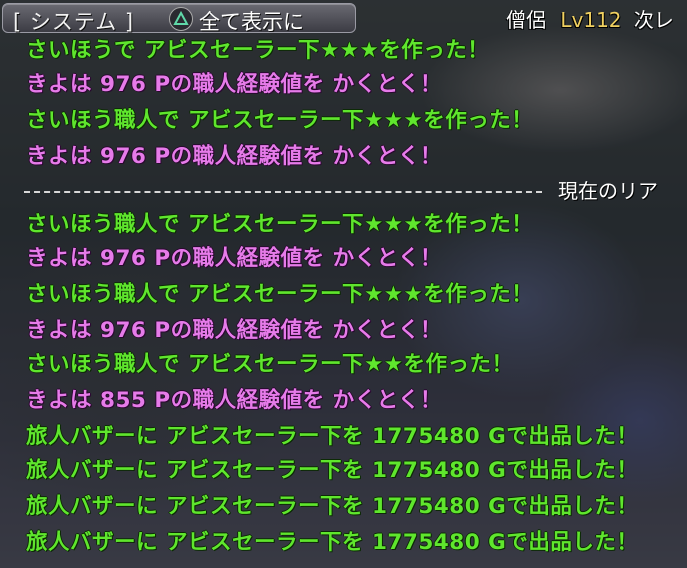 This screenshot has height=568, width=687. What do you see at coordinates (234, 400) in the screenshot?
I see `log-line: きよは 855 Pの職人経験値を かくとく！` at bounding box center [234, 400].